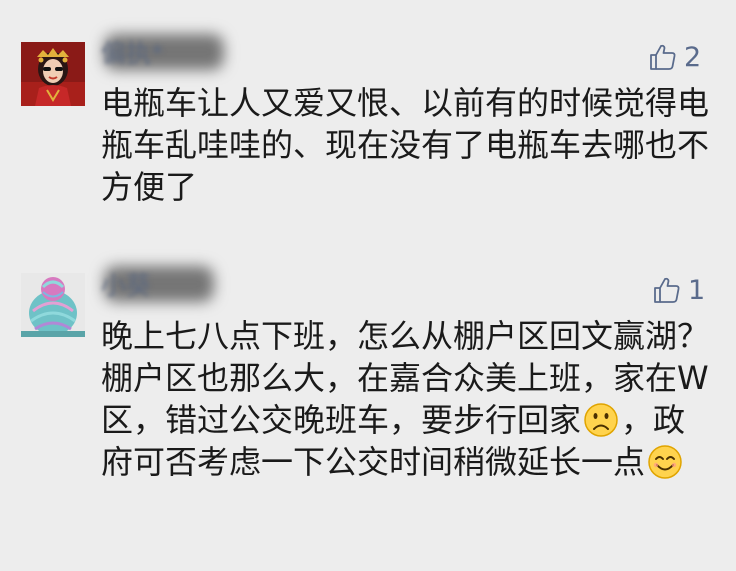 The width and height of the screenshot is (736, 571). I want to click on colorful-bun-hair-avatar-icon, so click(53, 305).